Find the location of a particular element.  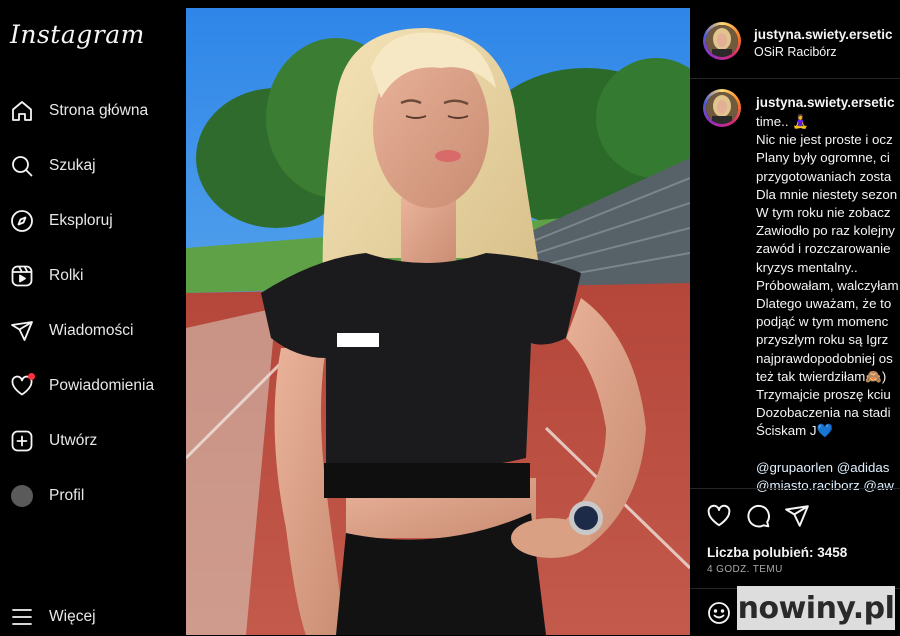

nav-explore: Eksploruj is located at coordinates (61, 221).